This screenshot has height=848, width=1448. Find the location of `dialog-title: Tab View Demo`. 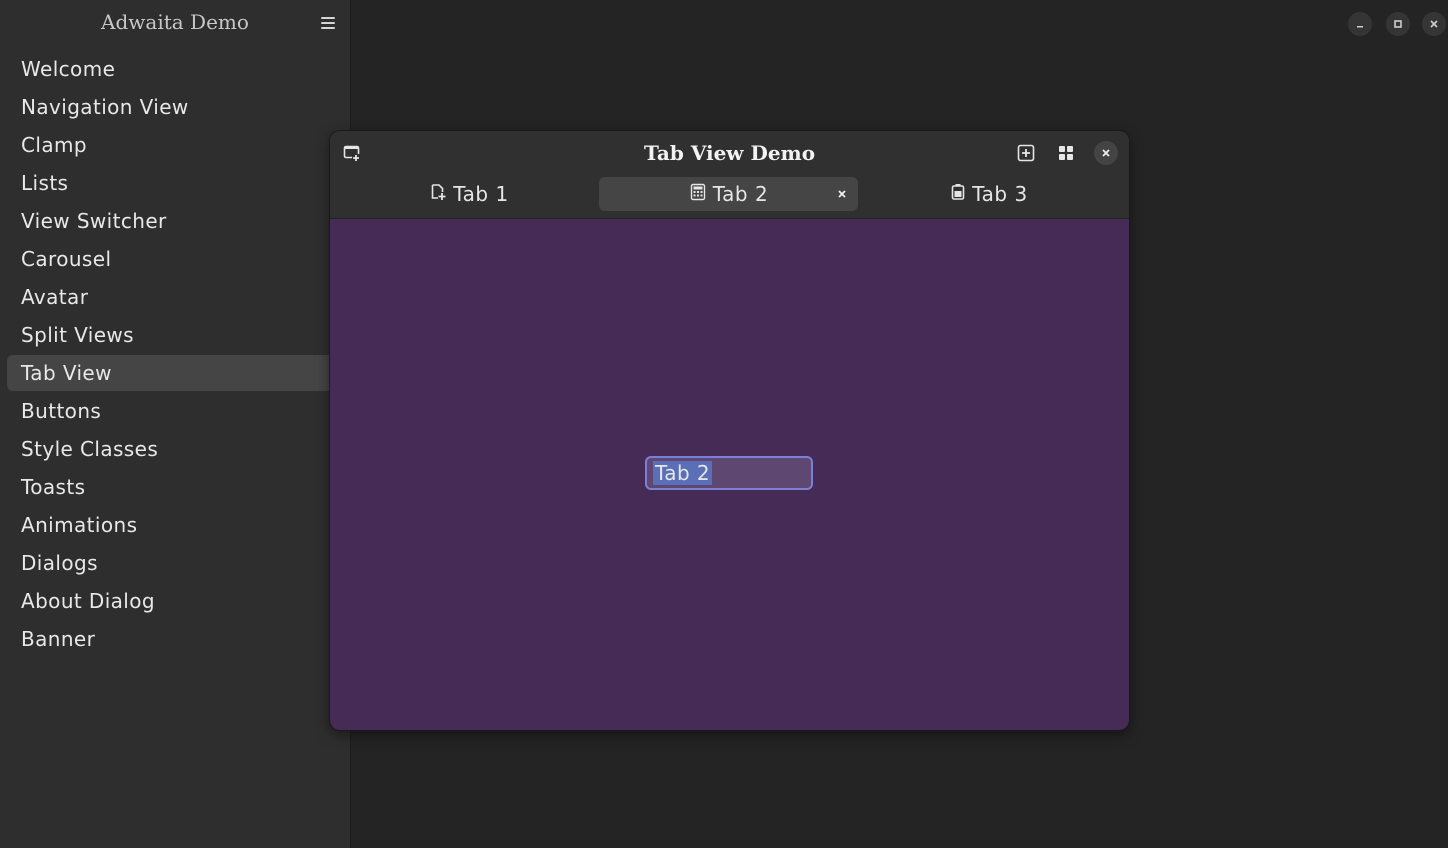

dialog-title: Tab View Demo is located at coordinates (729, 153).